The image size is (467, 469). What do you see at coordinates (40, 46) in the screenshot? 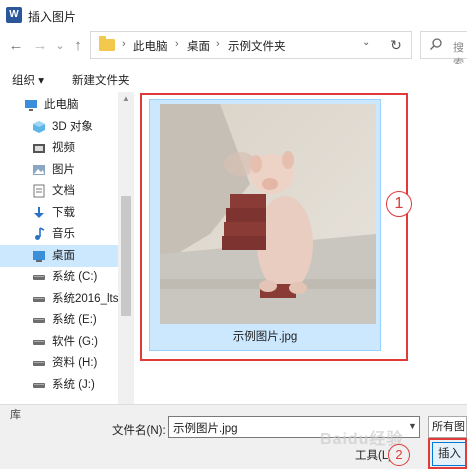
I see `forward-button: →` at bounding box center [40, 46].